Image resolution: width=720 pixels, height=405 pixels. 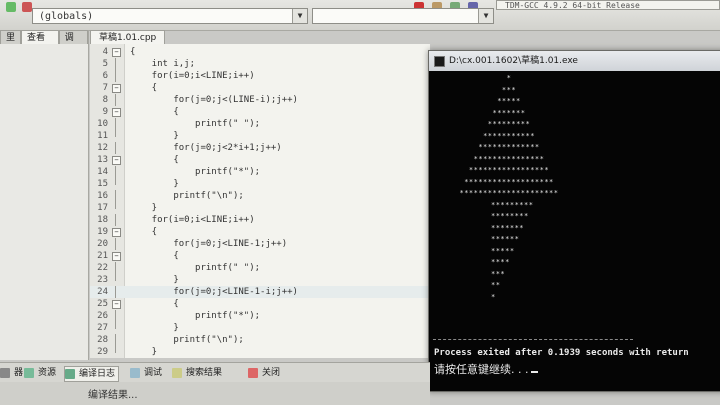 What do you see at coordinates (102, 220) in the screenshot?
I see `line-number: 18` at bounding box center [102, 220].